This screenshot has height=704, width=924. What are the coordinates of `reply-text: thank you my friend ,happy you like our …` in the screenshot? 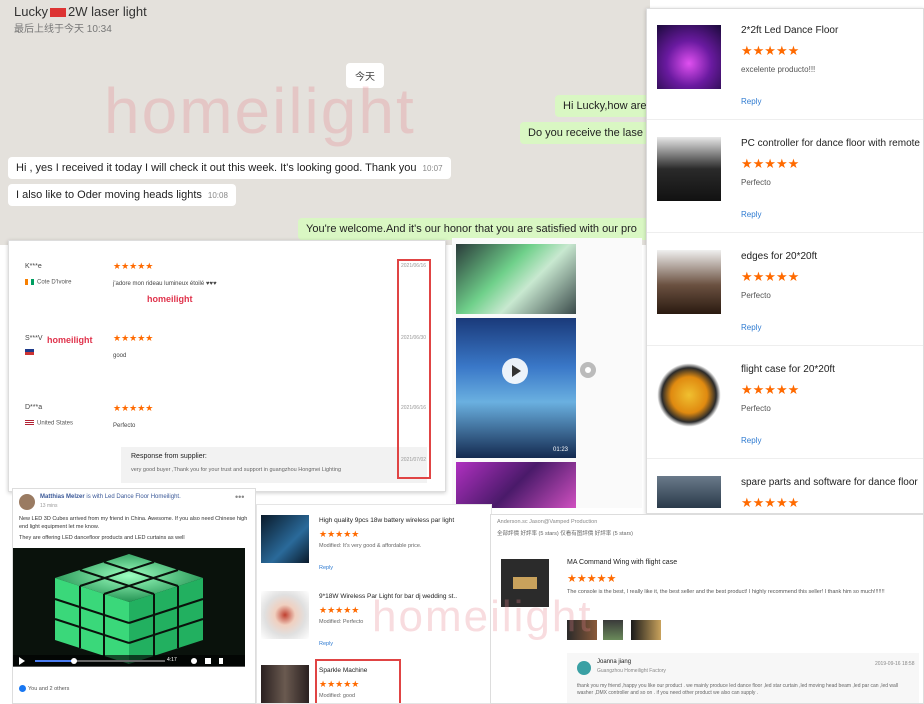 It's located at (738, 689).